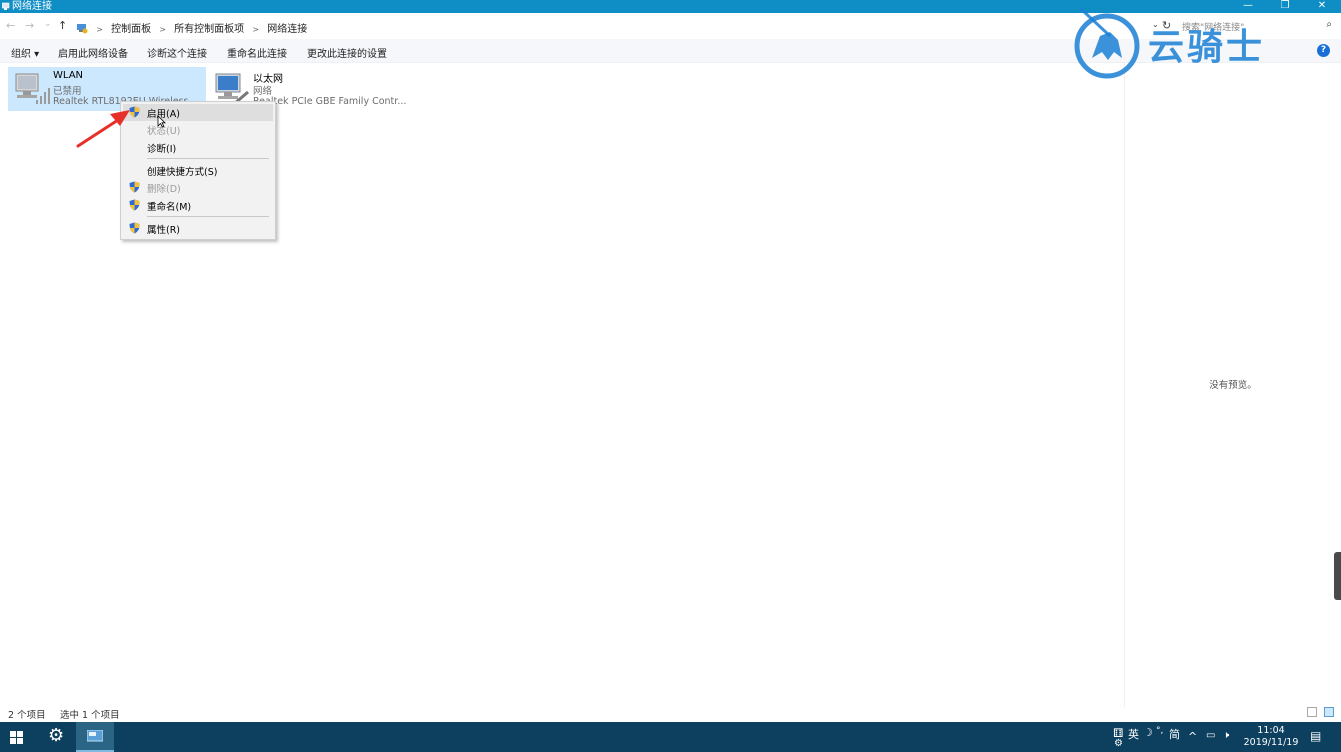  I want to click on menu-item-label: 删除(D), so click(164, 189).